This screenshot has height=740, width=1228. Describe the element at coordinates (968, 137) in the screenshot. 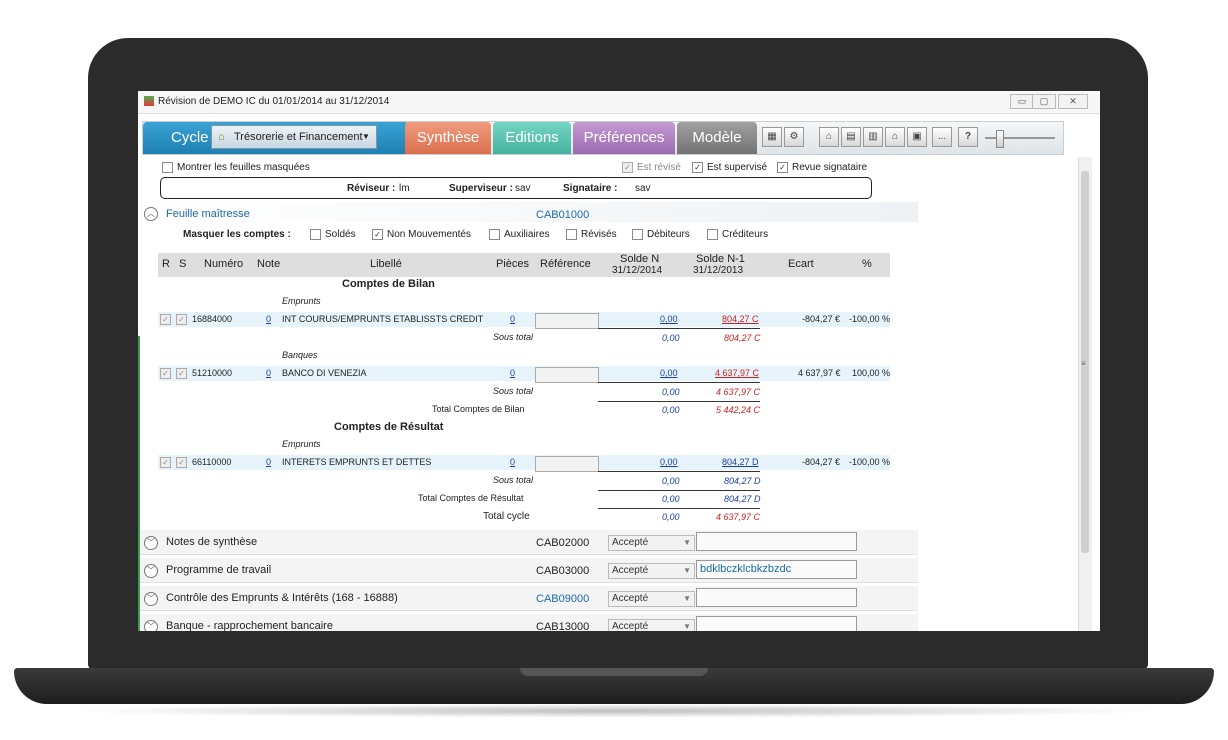

I see `help-button: ?` at that location.